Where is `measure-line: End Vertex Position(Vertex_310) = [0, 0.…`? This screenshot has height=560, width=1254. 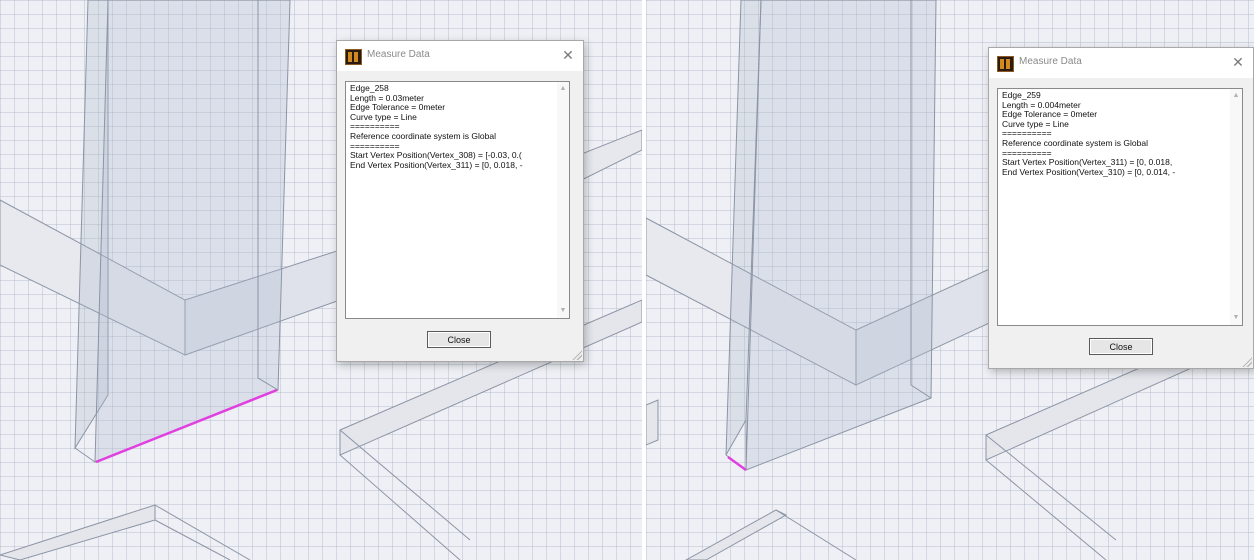 measure-line: End Vertex Position(Vertex_310) = [0, 0.… is located at coordinates (1089, 171).